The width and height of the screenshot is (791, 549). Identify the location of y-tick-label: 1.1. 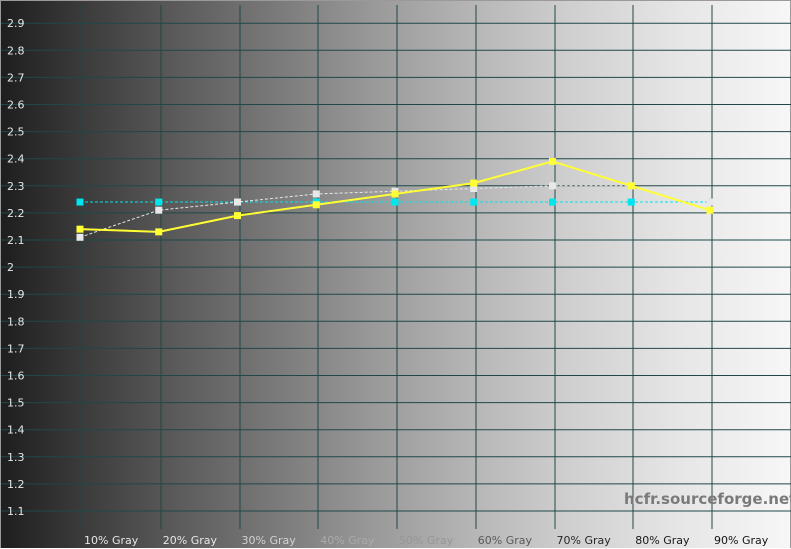
(16, 511).